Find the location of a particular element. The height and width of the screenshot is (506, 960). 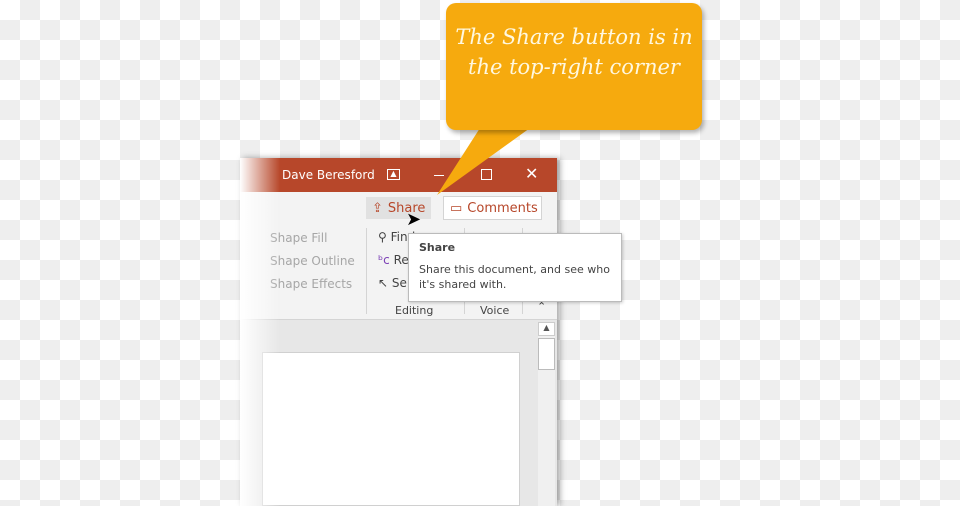

shape-outline-button: Shape Outline is located at coordinates (312, 261).